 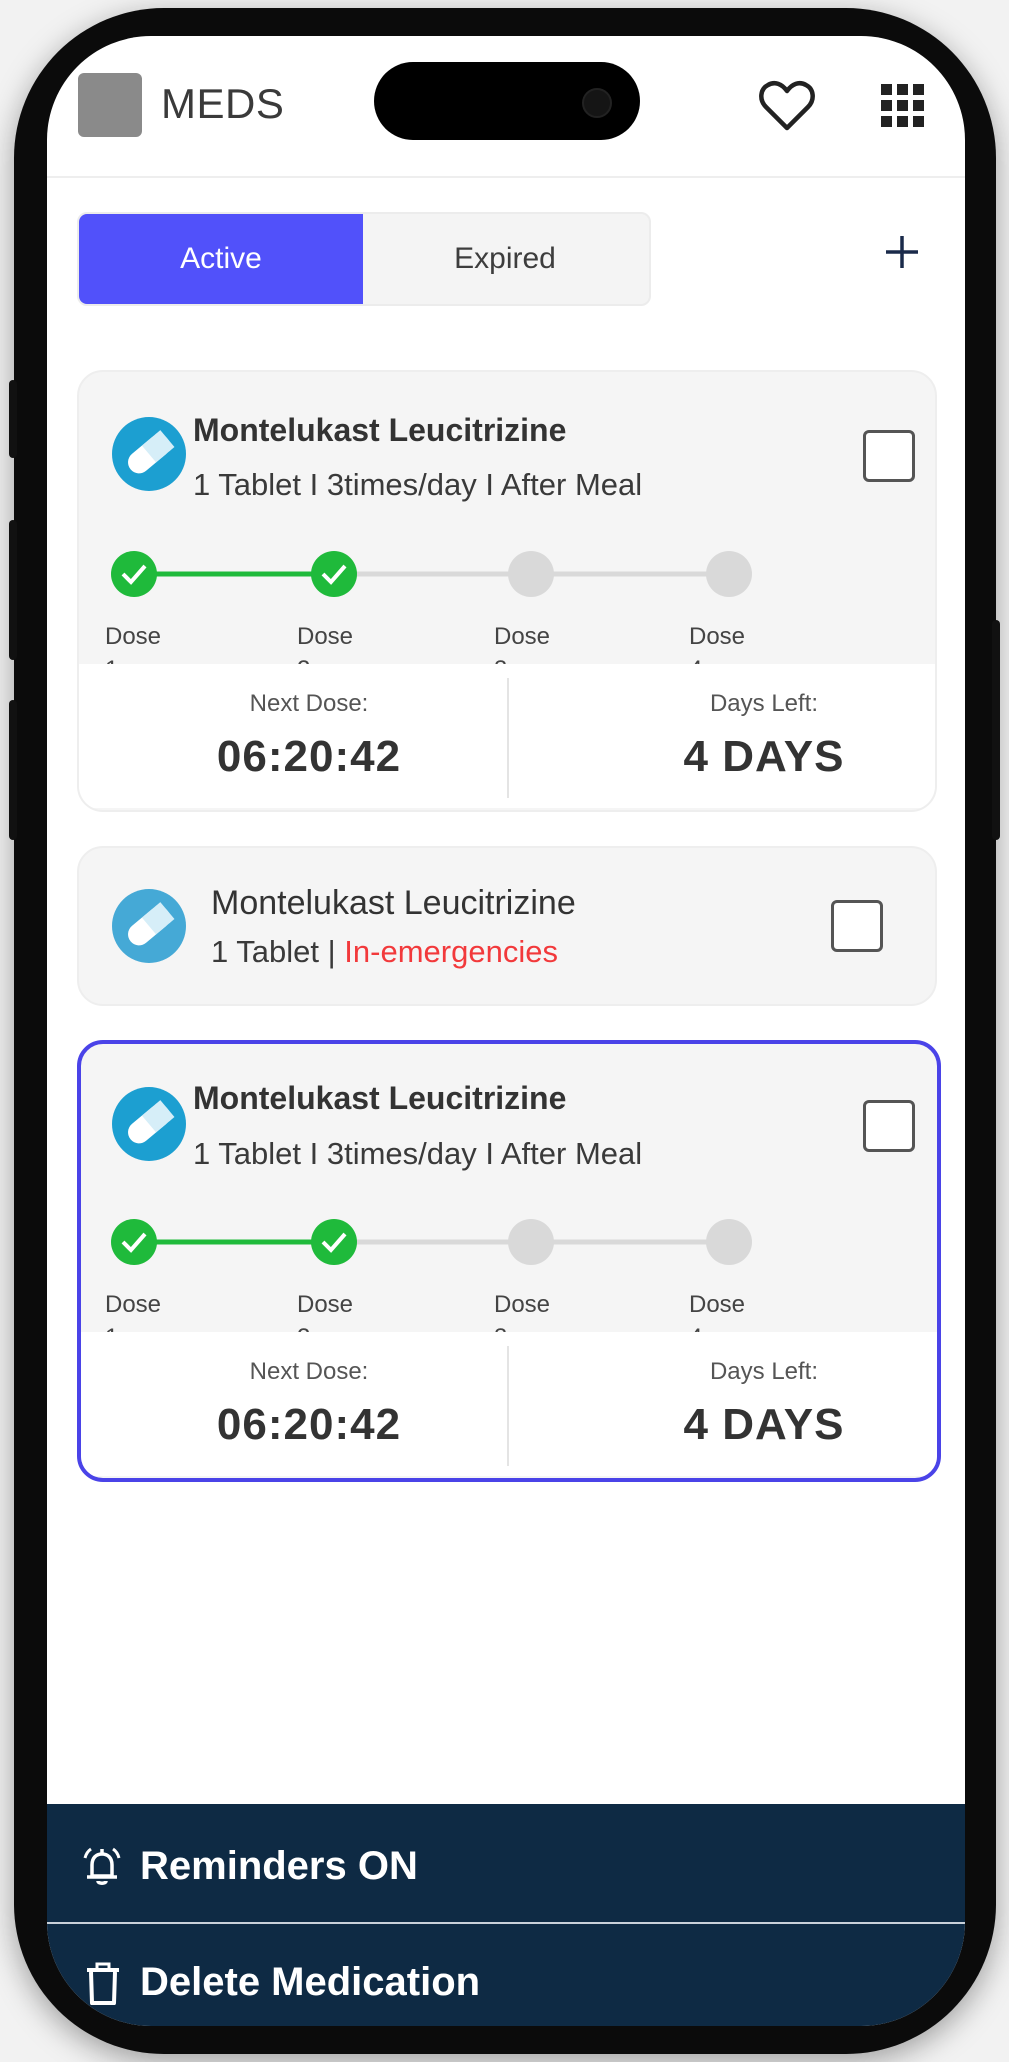 What do you see at coordinates (506, 1923) in the screenshot?
I see `bar-divider` at bounding box center [506, 1923].